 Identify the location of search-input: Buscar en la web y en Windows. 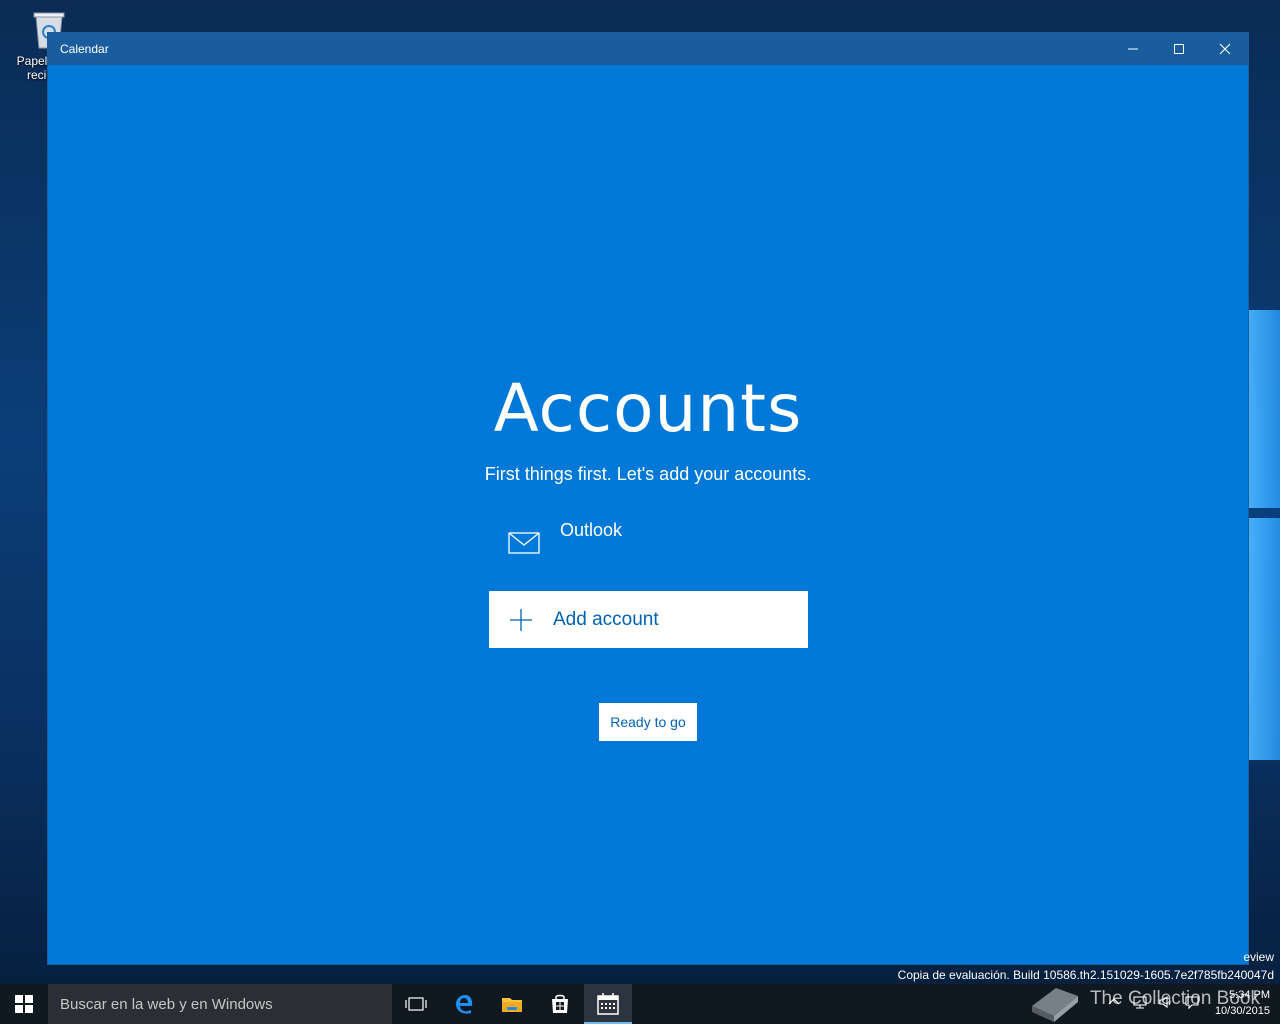
(220, 1004).